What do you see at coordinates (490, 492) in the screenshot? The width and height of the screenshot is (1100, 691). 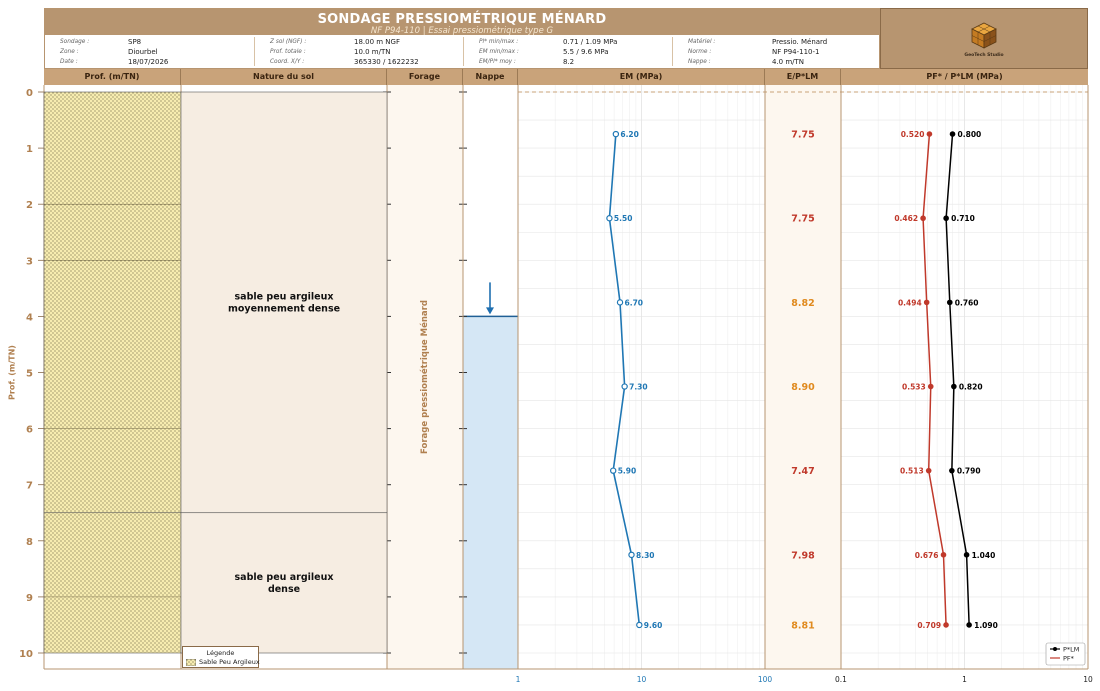 I see `water-fill` at bounding box center [490, 492].